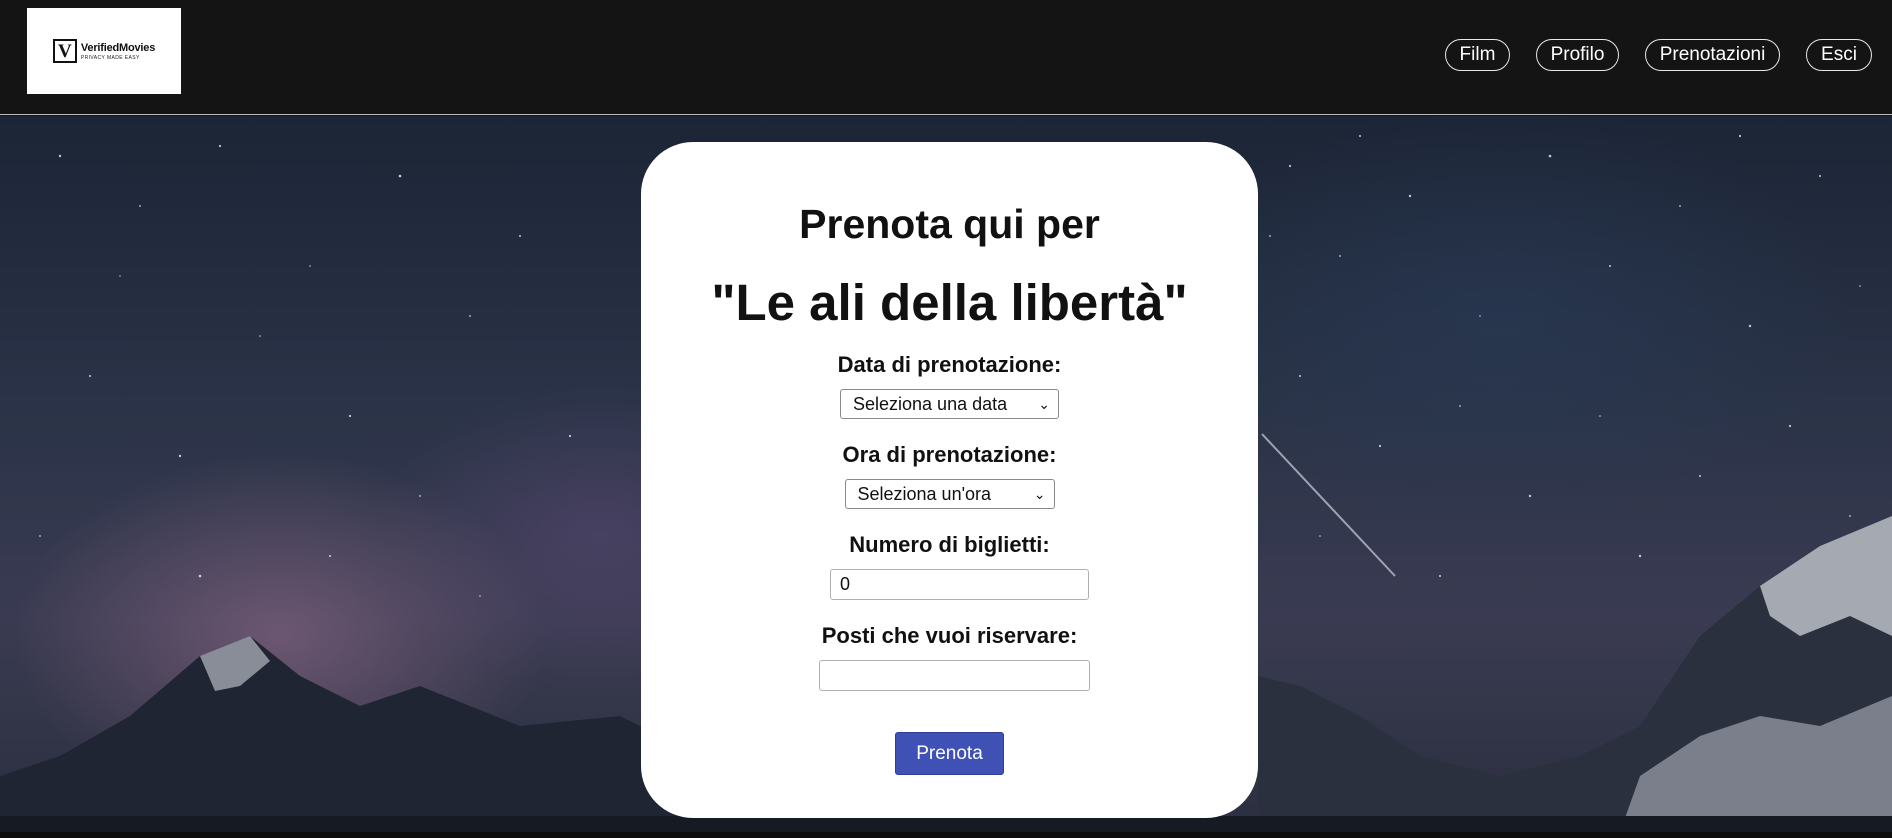 This screenshot has width=1892, height=838. Describe the element at coordinates (954, 675) in the screenshot. I see `seats-input` at that location.